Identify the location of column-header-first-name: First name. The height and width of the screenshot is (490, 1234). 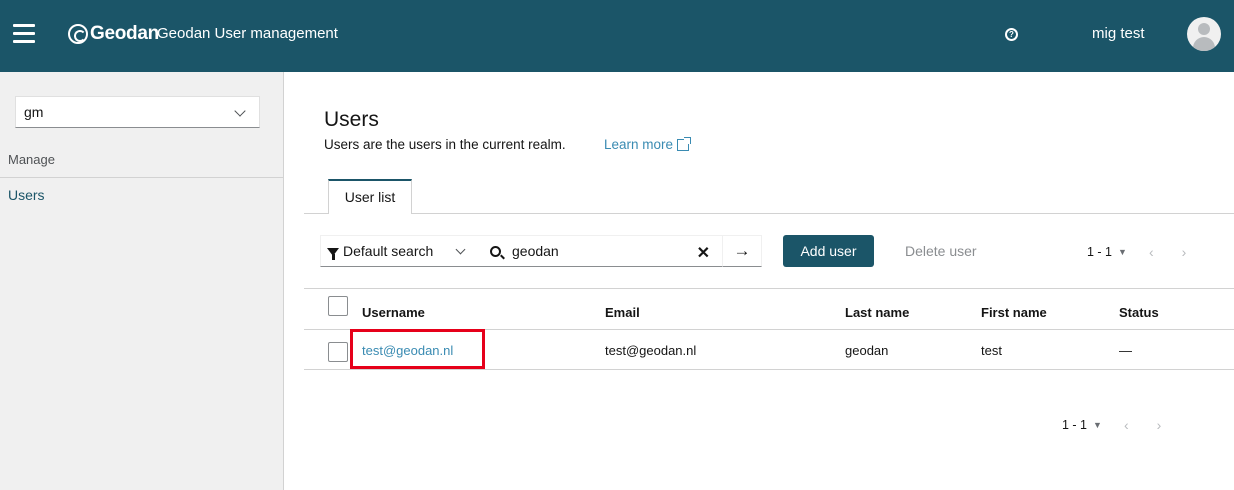
(1014, 312).